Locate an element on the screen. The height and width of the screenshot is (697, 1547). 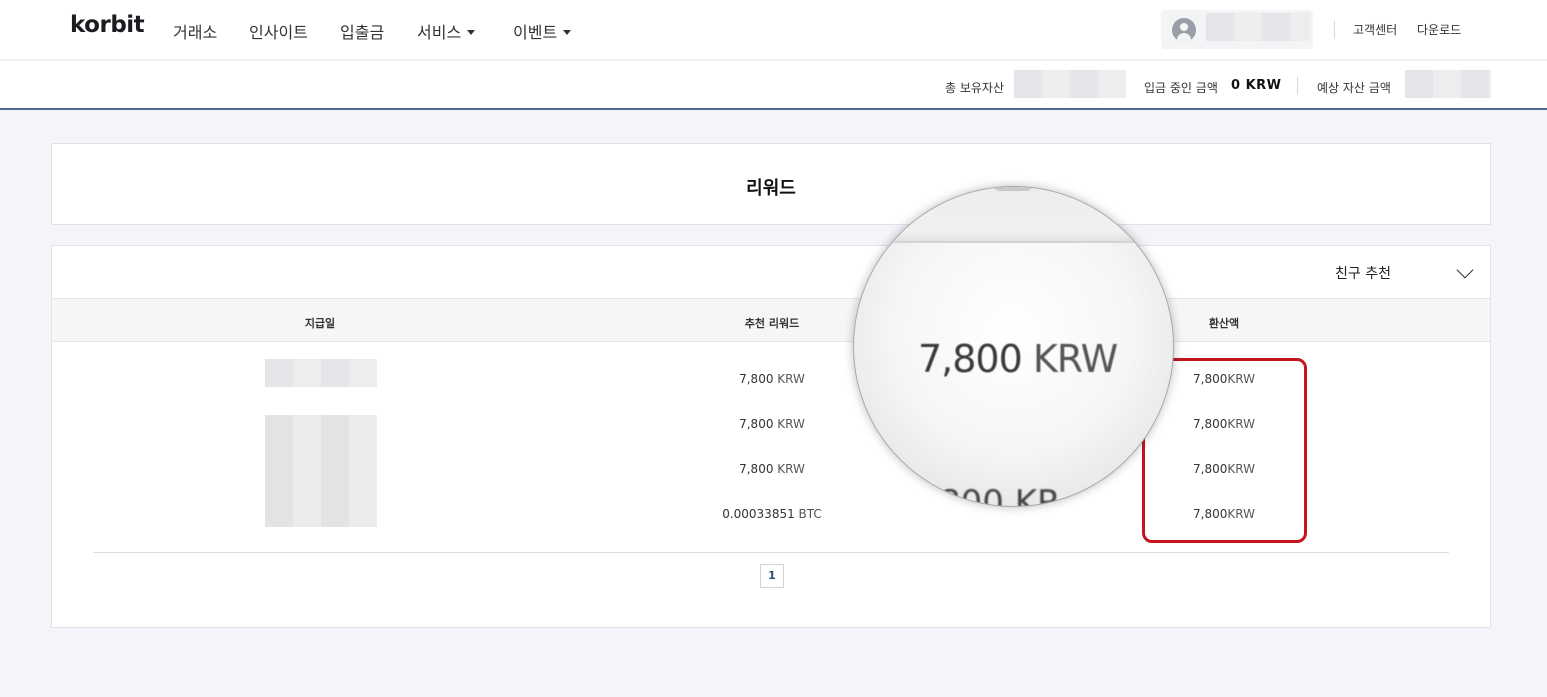
nav-events: 이벤트 is located at coordinates (542, 31).